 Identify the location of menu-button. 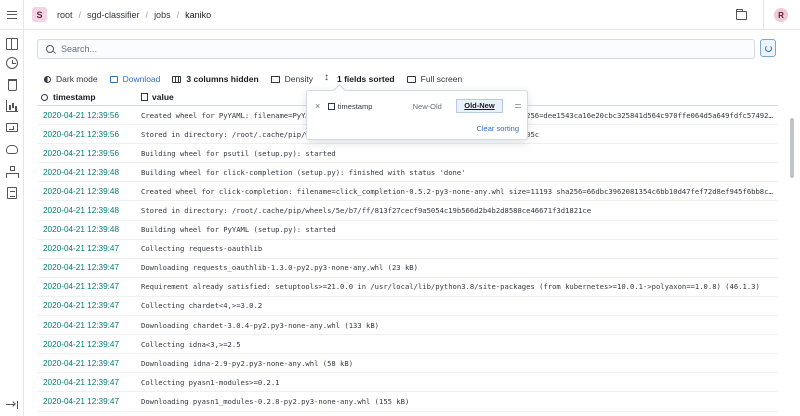
(12, 15).